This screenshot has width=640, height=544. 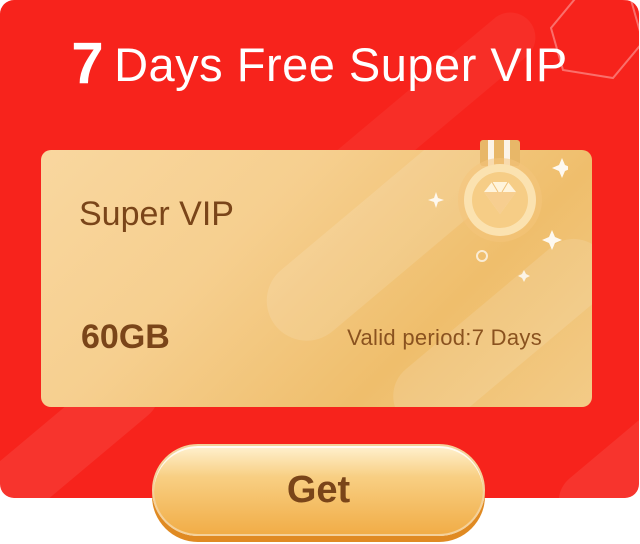 I want to click on get-button: Get, so click(x=318, y=490).